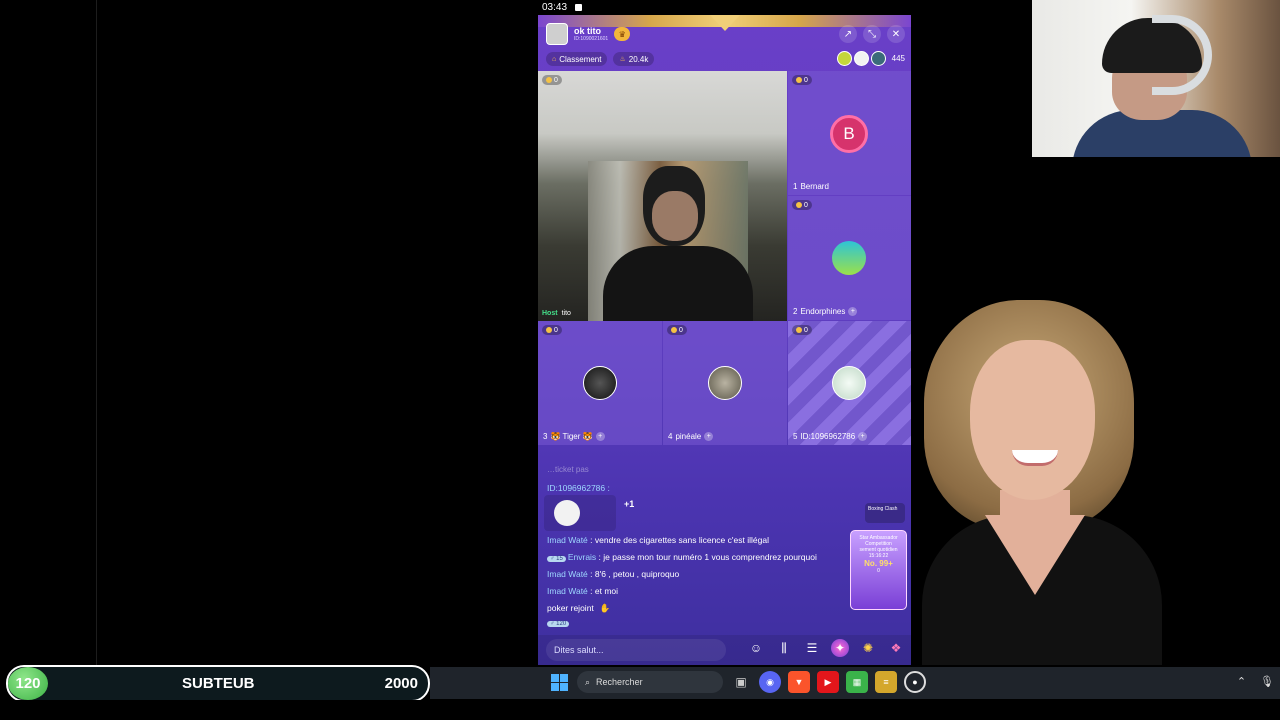  I want to click on guest-face, so click(1032, 420).